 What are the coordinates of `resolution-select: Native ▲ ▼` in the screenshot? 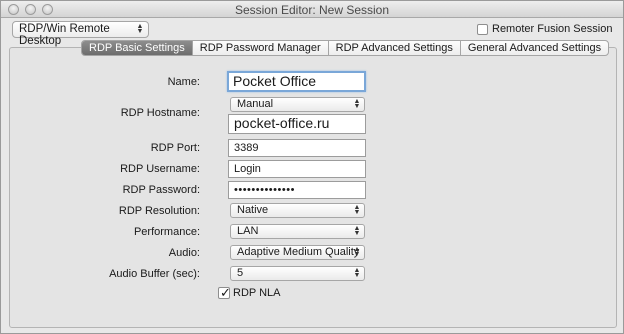 It's located at (297, 210).